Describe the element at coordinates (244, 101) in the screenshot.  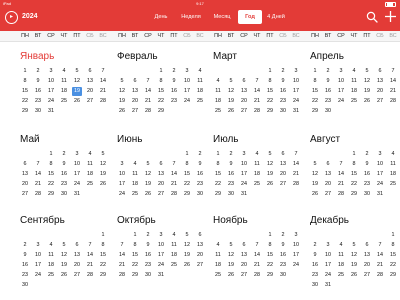
I see `day-cell: 20` at that location.